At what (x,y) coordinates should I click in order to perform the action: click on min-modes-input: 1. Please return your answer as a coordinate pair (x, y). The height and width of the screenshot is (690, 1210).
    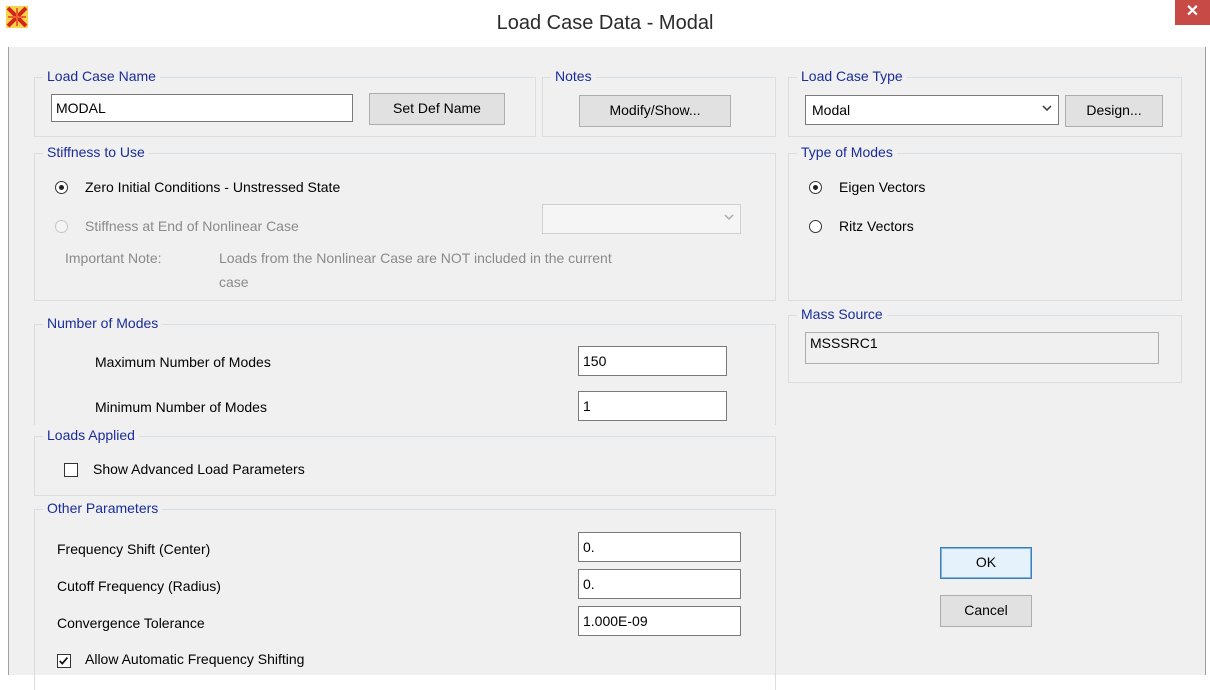
    Looking at the image, I should click on (652, 406).